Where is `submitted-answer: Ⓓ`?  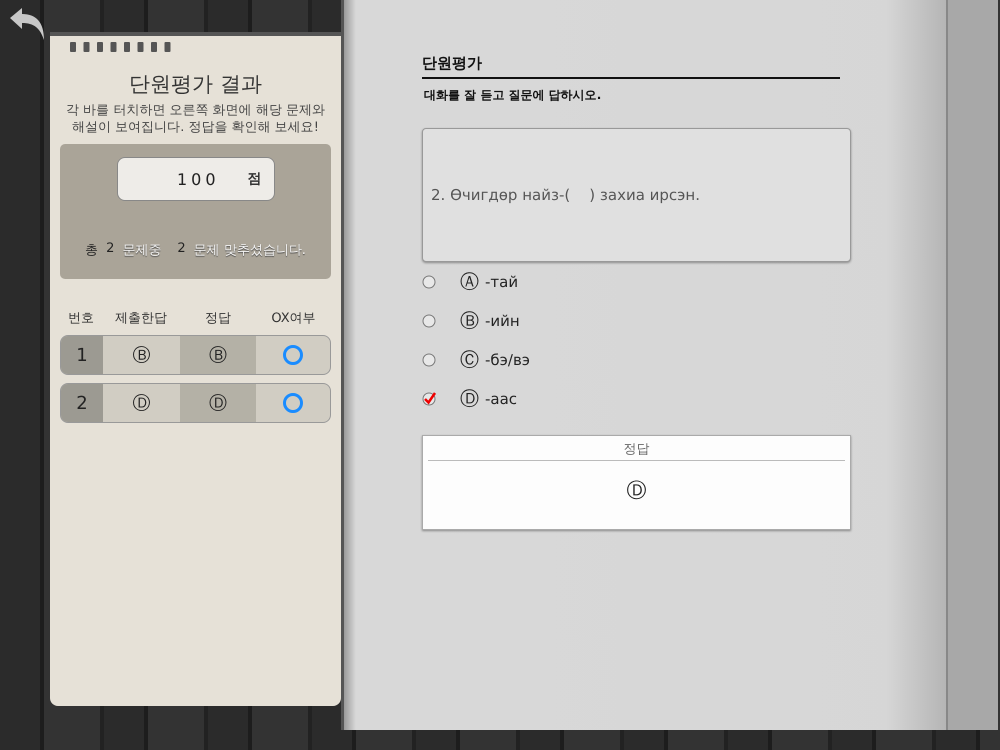
submitted-answer: Ⓓ is located at coordinates (142, 404).